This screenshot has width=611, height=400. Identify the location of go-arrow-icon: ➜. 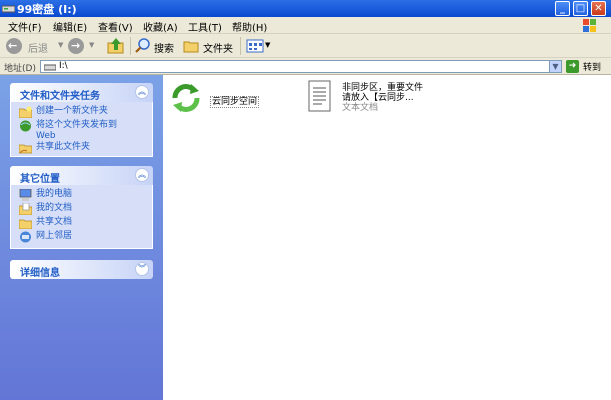
(572, 66).